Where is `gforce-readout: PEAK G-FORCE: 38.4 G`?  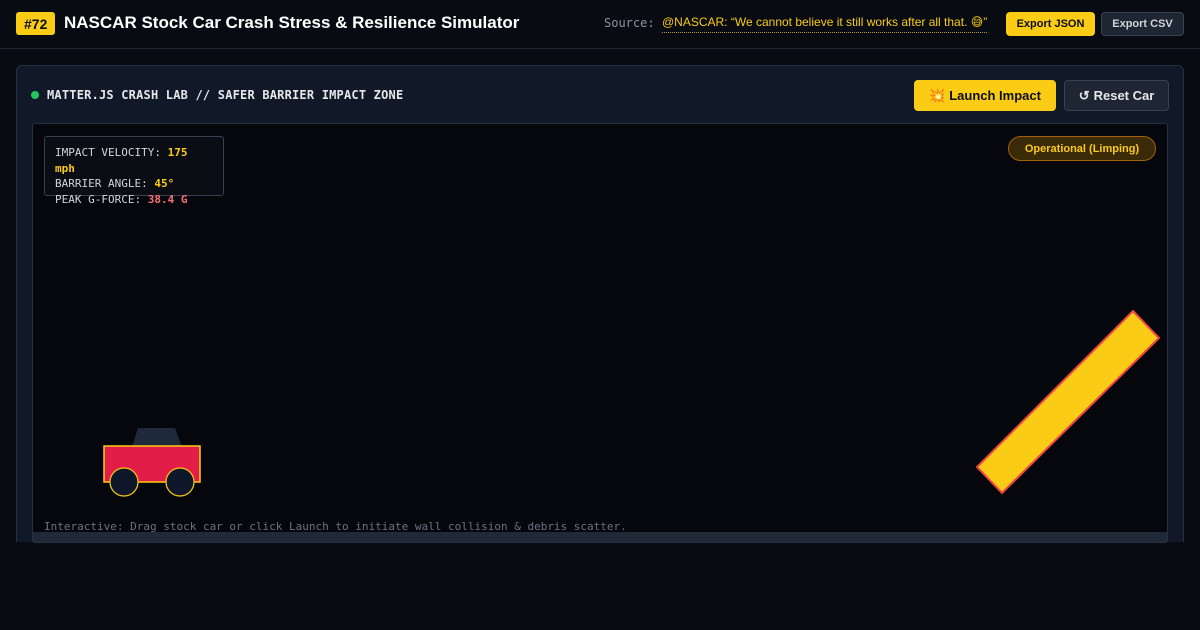 gforce-readout: PEAK G-FORCE: 38.4 G is located at coordinates (134, 200).